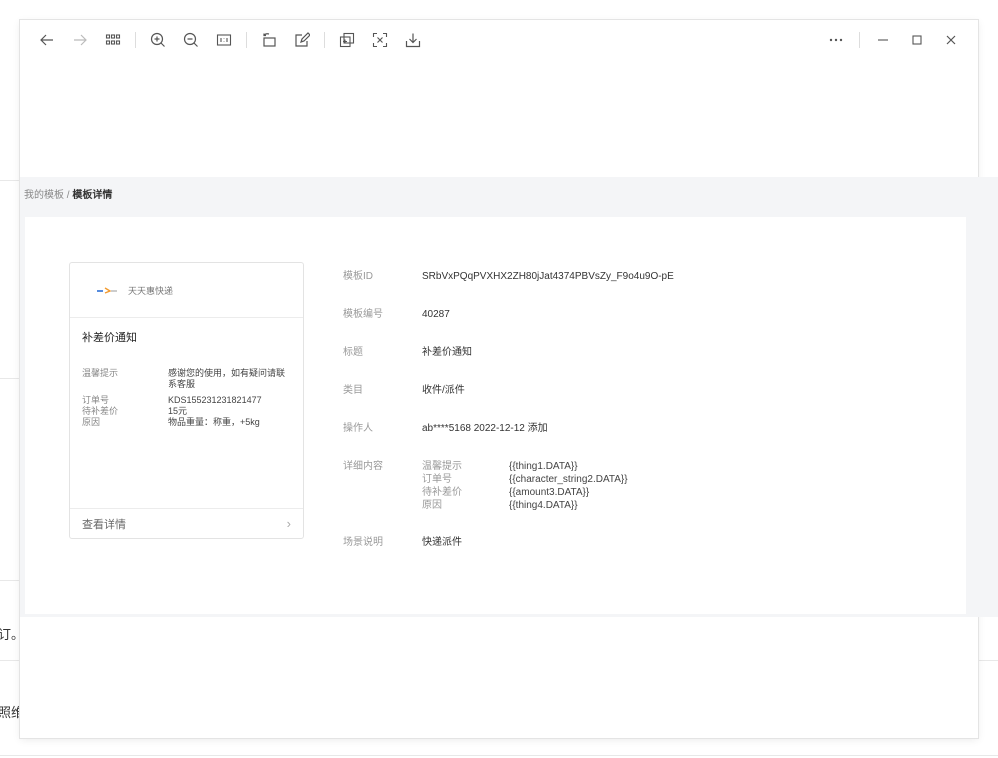 The width and height of the screenshot is (998, 758). I want to click on back-button, so click(47, 40).